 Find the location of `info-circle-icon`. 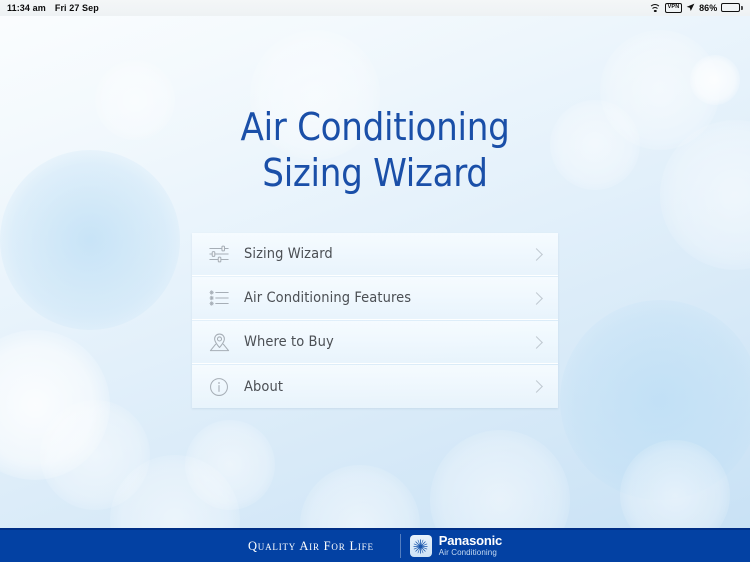

info-circle-icon is located at coordinates (219, 387).